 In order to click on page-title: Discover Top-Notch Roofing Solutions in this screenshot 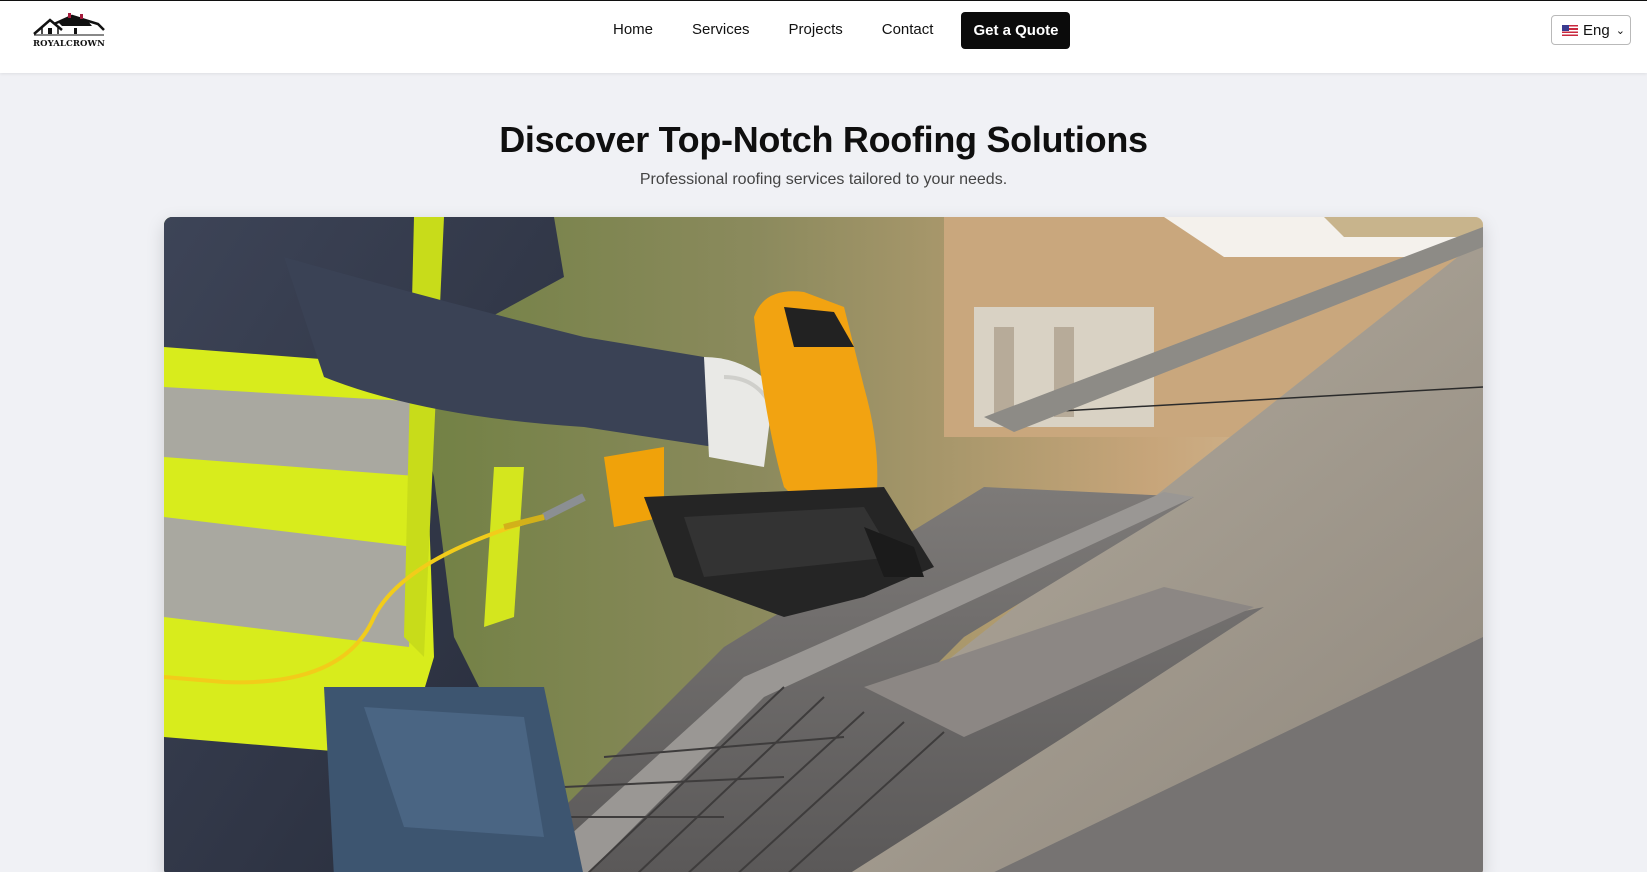, I will do `click(823, 139)`.